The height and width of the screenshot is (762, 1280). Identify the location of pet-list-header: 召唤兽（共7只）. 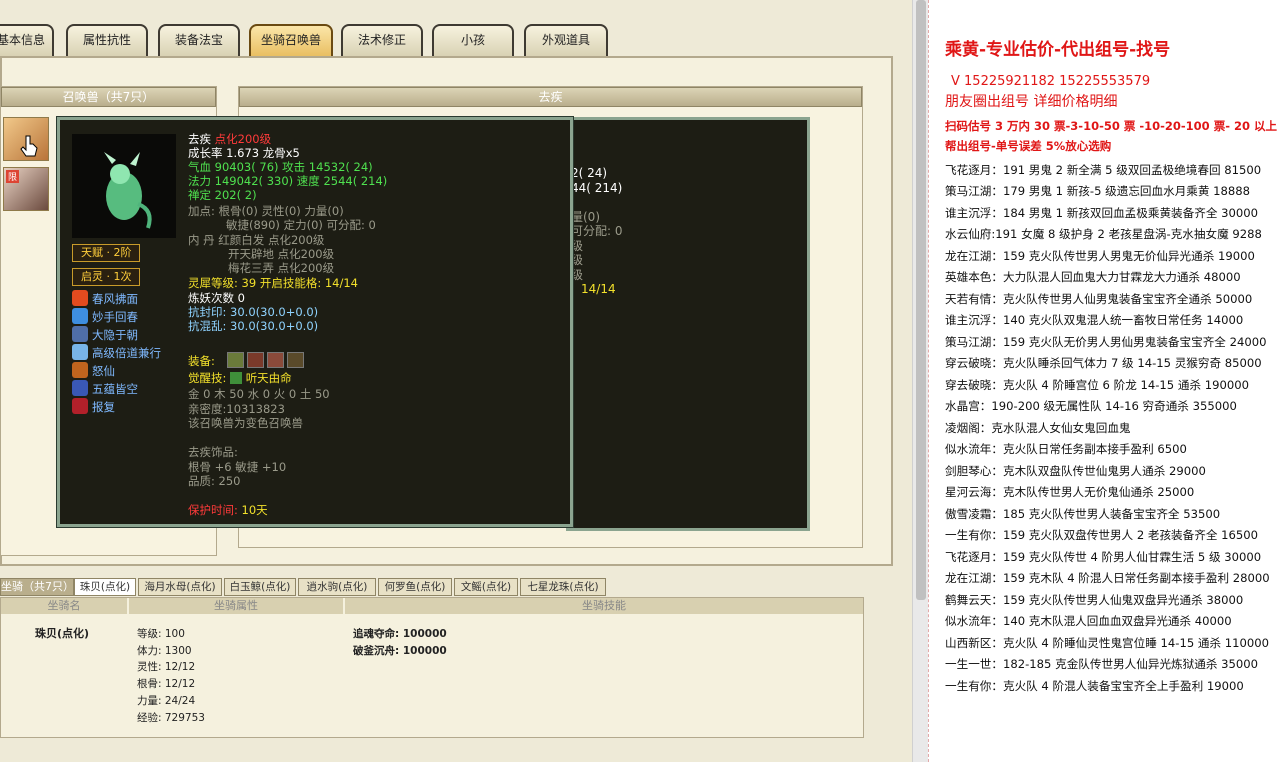
(108, 97).